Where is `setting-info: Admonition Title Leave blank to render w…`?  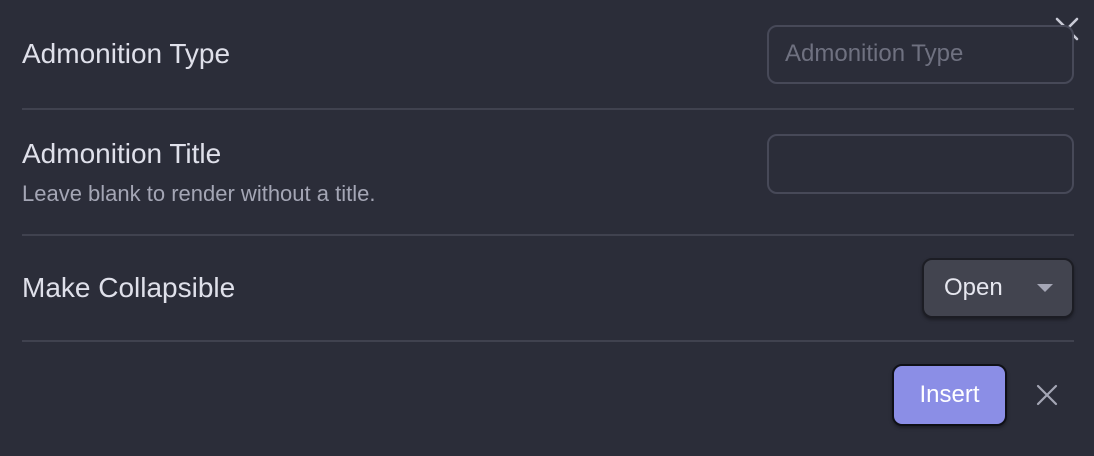
setting-info: Admonition Title Leave blank to render w… is located at coordinates (198, 172).